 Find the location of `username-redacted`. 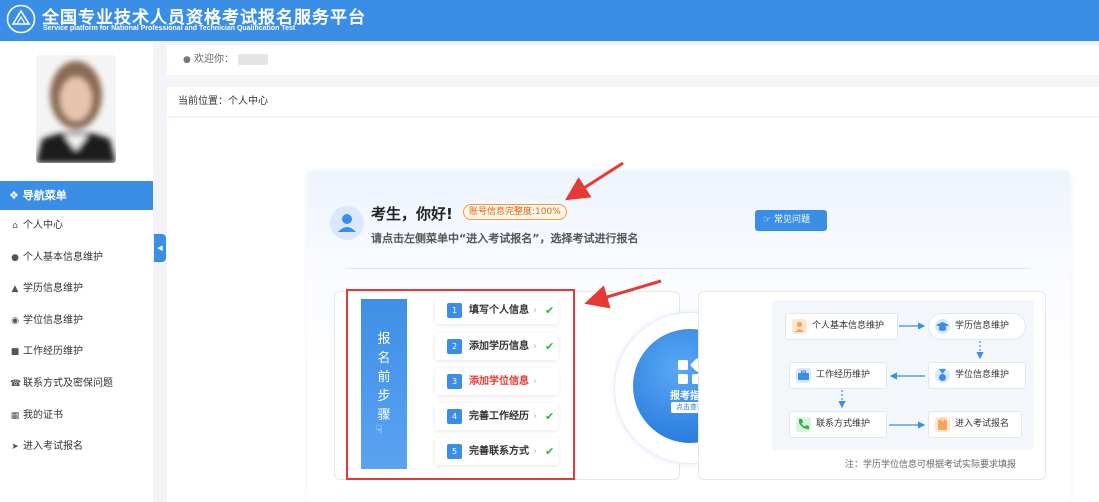

username-redacted is located at coordinates (253, 59).